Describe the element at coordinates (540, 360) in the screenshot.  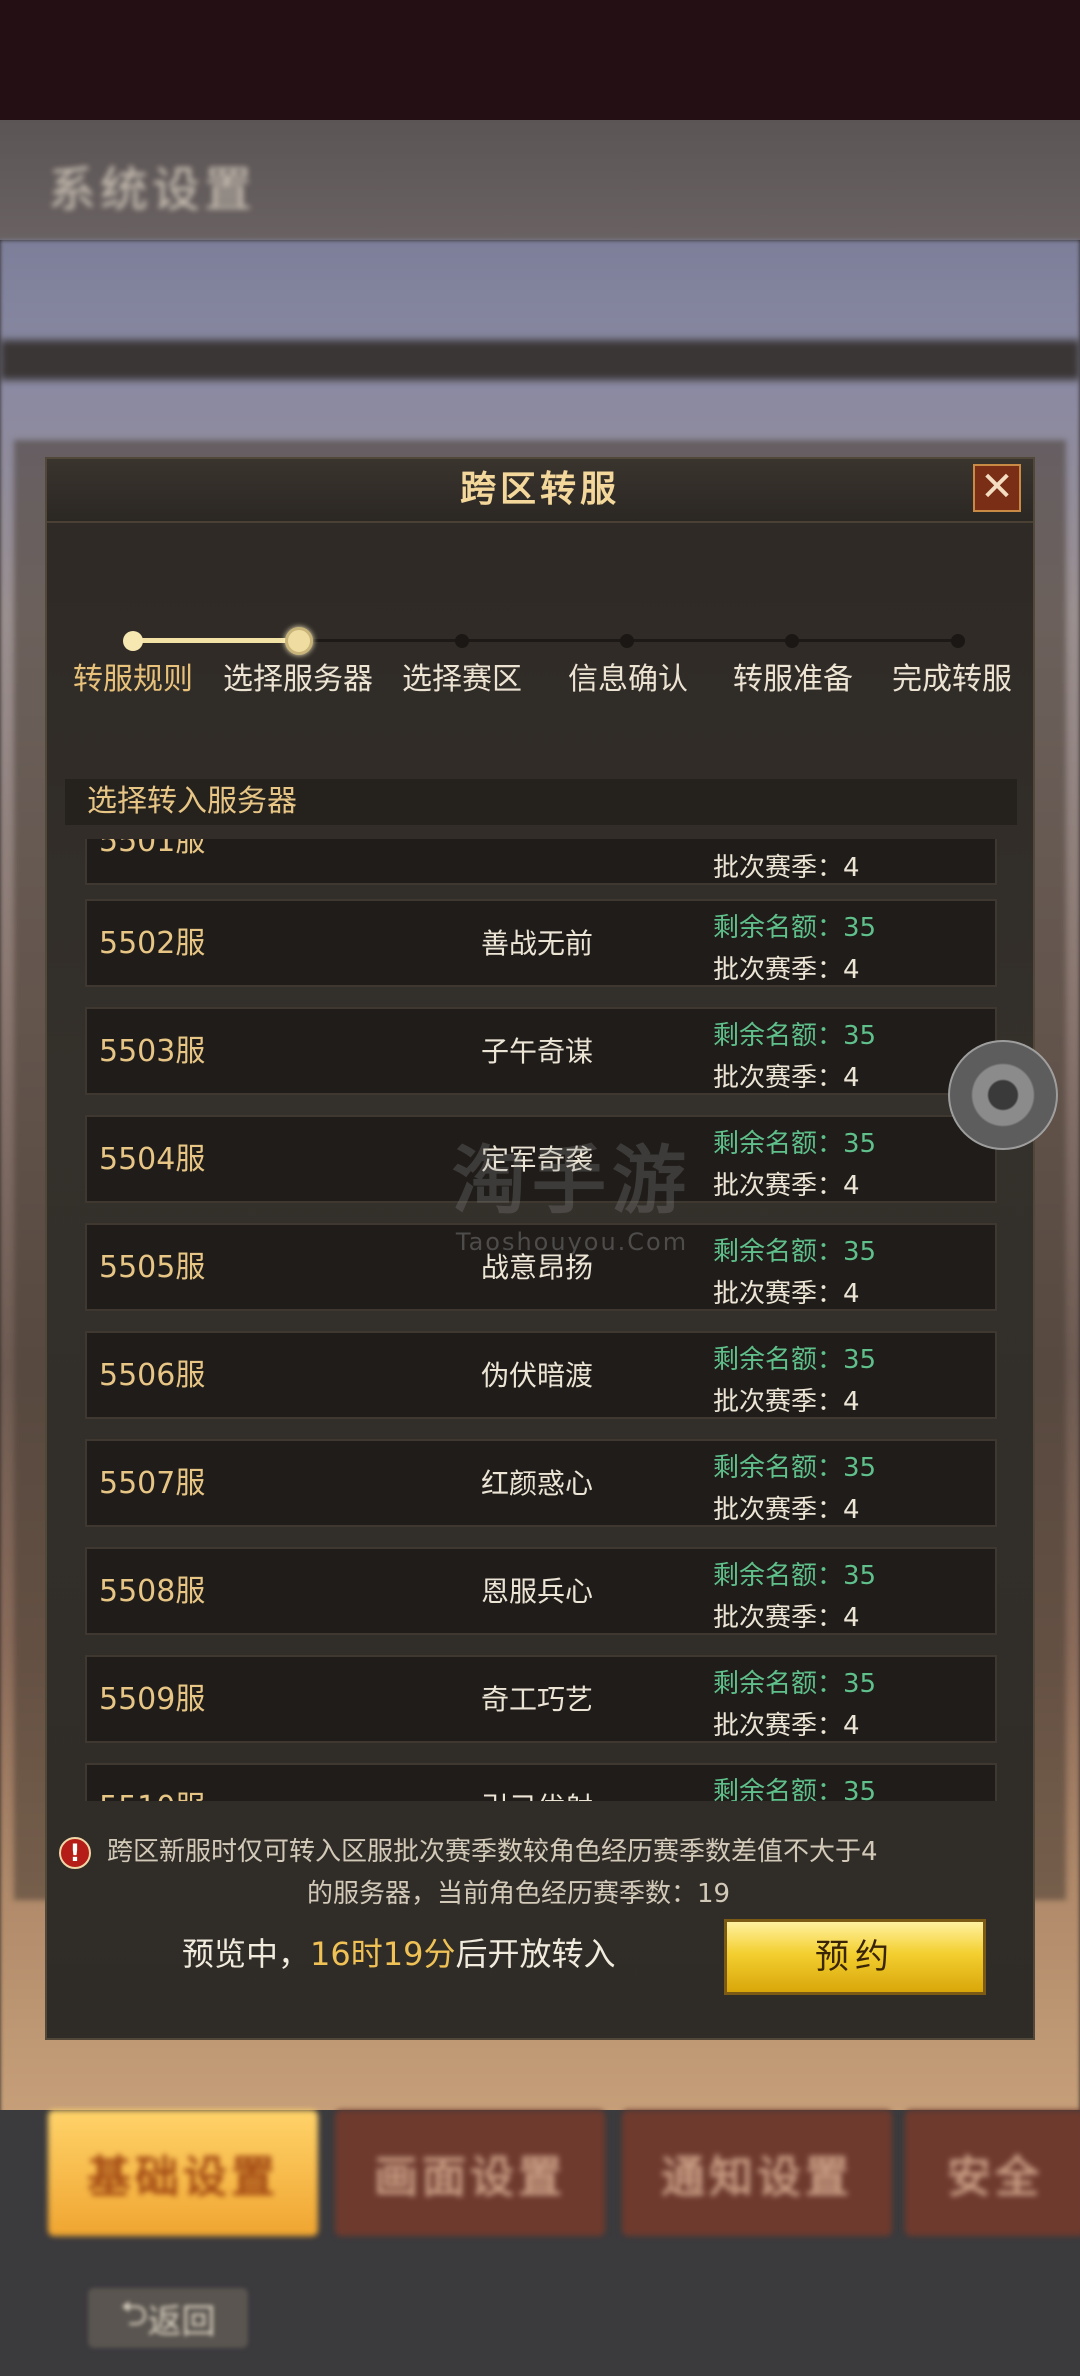
I see `background-band` at that location.